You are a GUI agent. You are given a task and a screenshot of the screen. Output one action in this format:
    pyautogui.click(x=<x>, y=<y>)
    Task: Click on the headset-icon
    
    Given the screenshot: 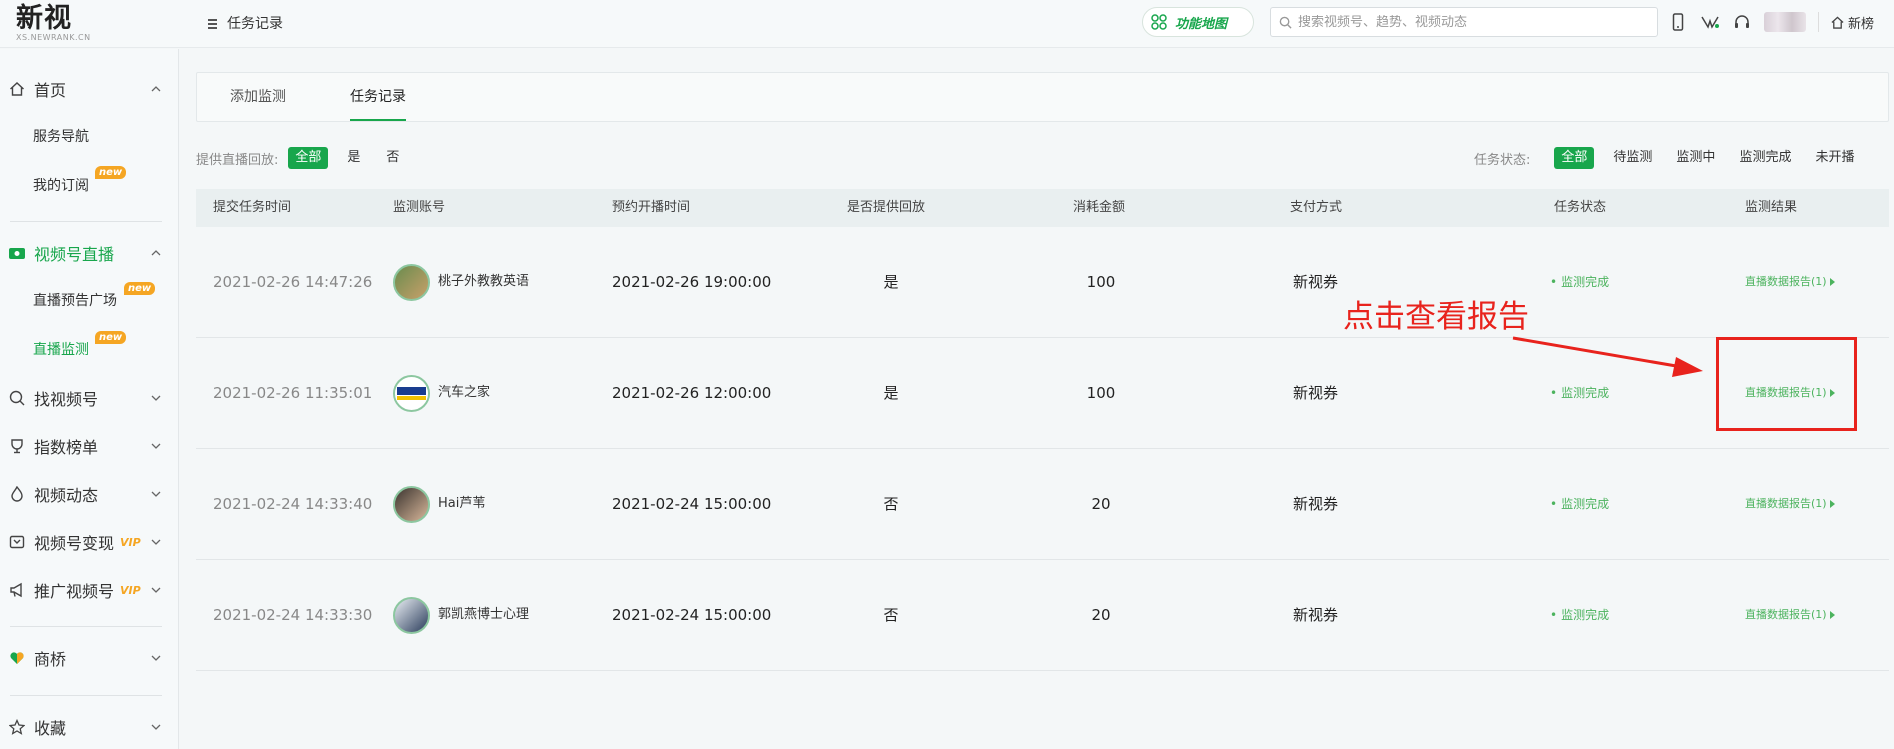 What is the action you would take?
    pyautogui.click(x=1742, y=22)
    